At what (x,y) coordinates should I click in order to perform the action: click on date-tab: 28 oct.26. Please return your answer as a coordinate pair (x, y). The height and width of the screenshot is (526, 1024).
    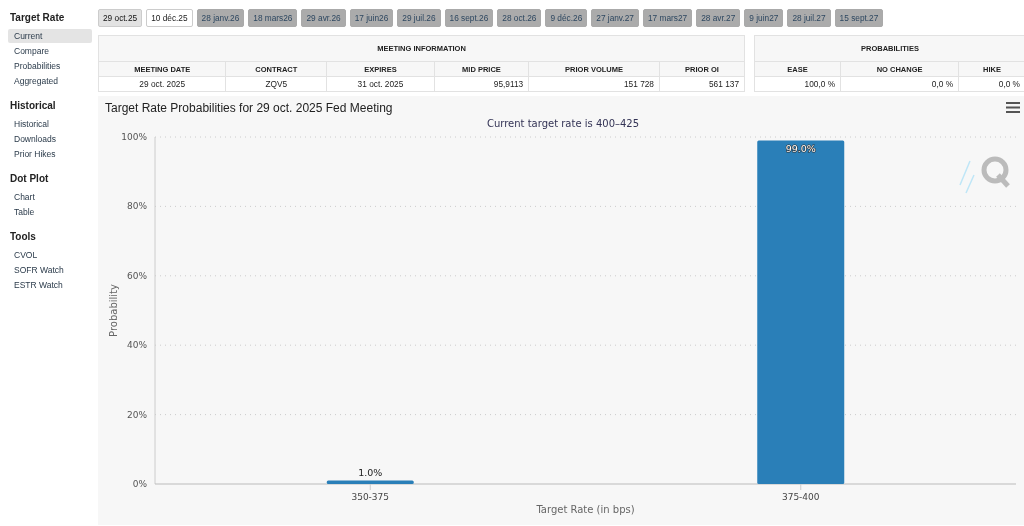
    Looking at the image, I should click on (519, 18).